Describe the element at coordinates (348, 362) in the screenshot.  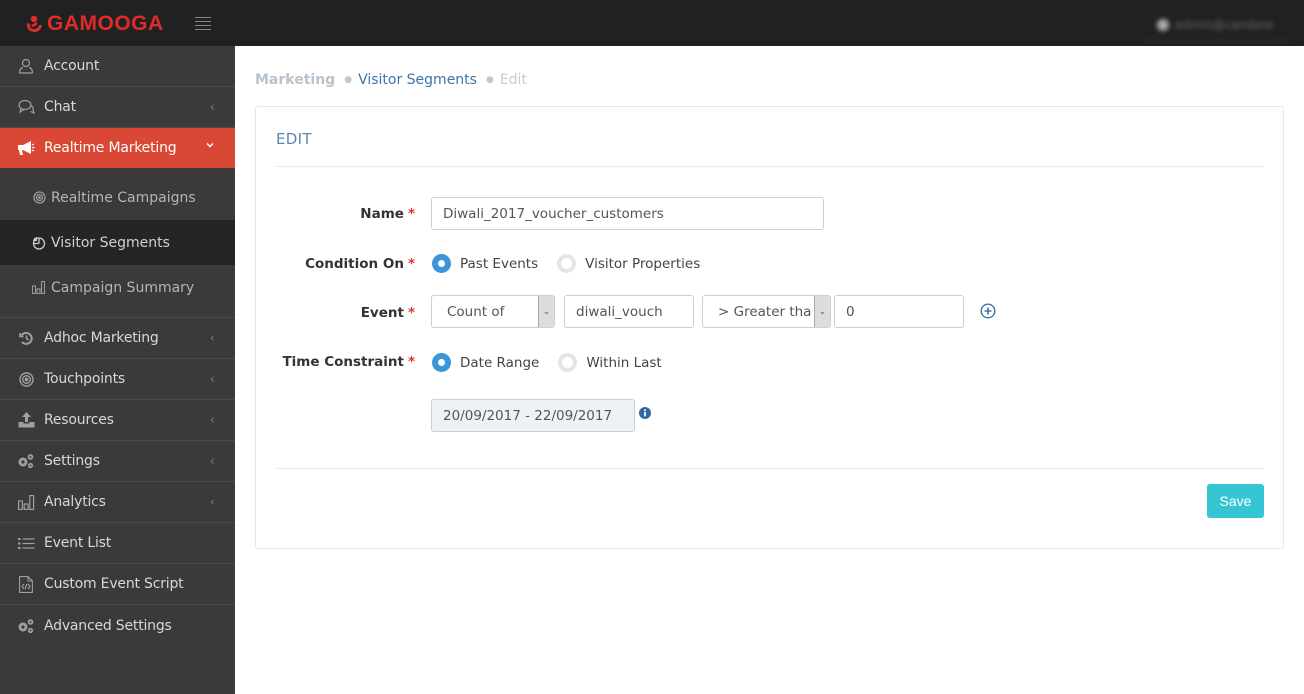
I see `time-constraint-label: Time Constraint *` at that location.